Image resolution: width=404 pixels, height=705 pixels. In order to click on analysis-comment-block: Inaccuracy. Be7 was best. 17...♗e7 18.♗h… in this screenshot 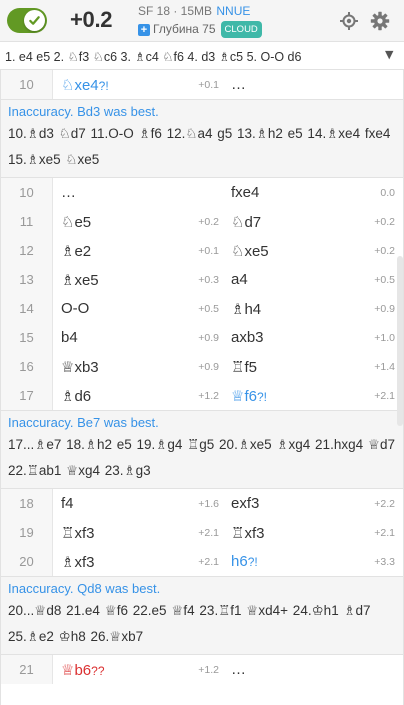, I will do `click(202, 449)`.